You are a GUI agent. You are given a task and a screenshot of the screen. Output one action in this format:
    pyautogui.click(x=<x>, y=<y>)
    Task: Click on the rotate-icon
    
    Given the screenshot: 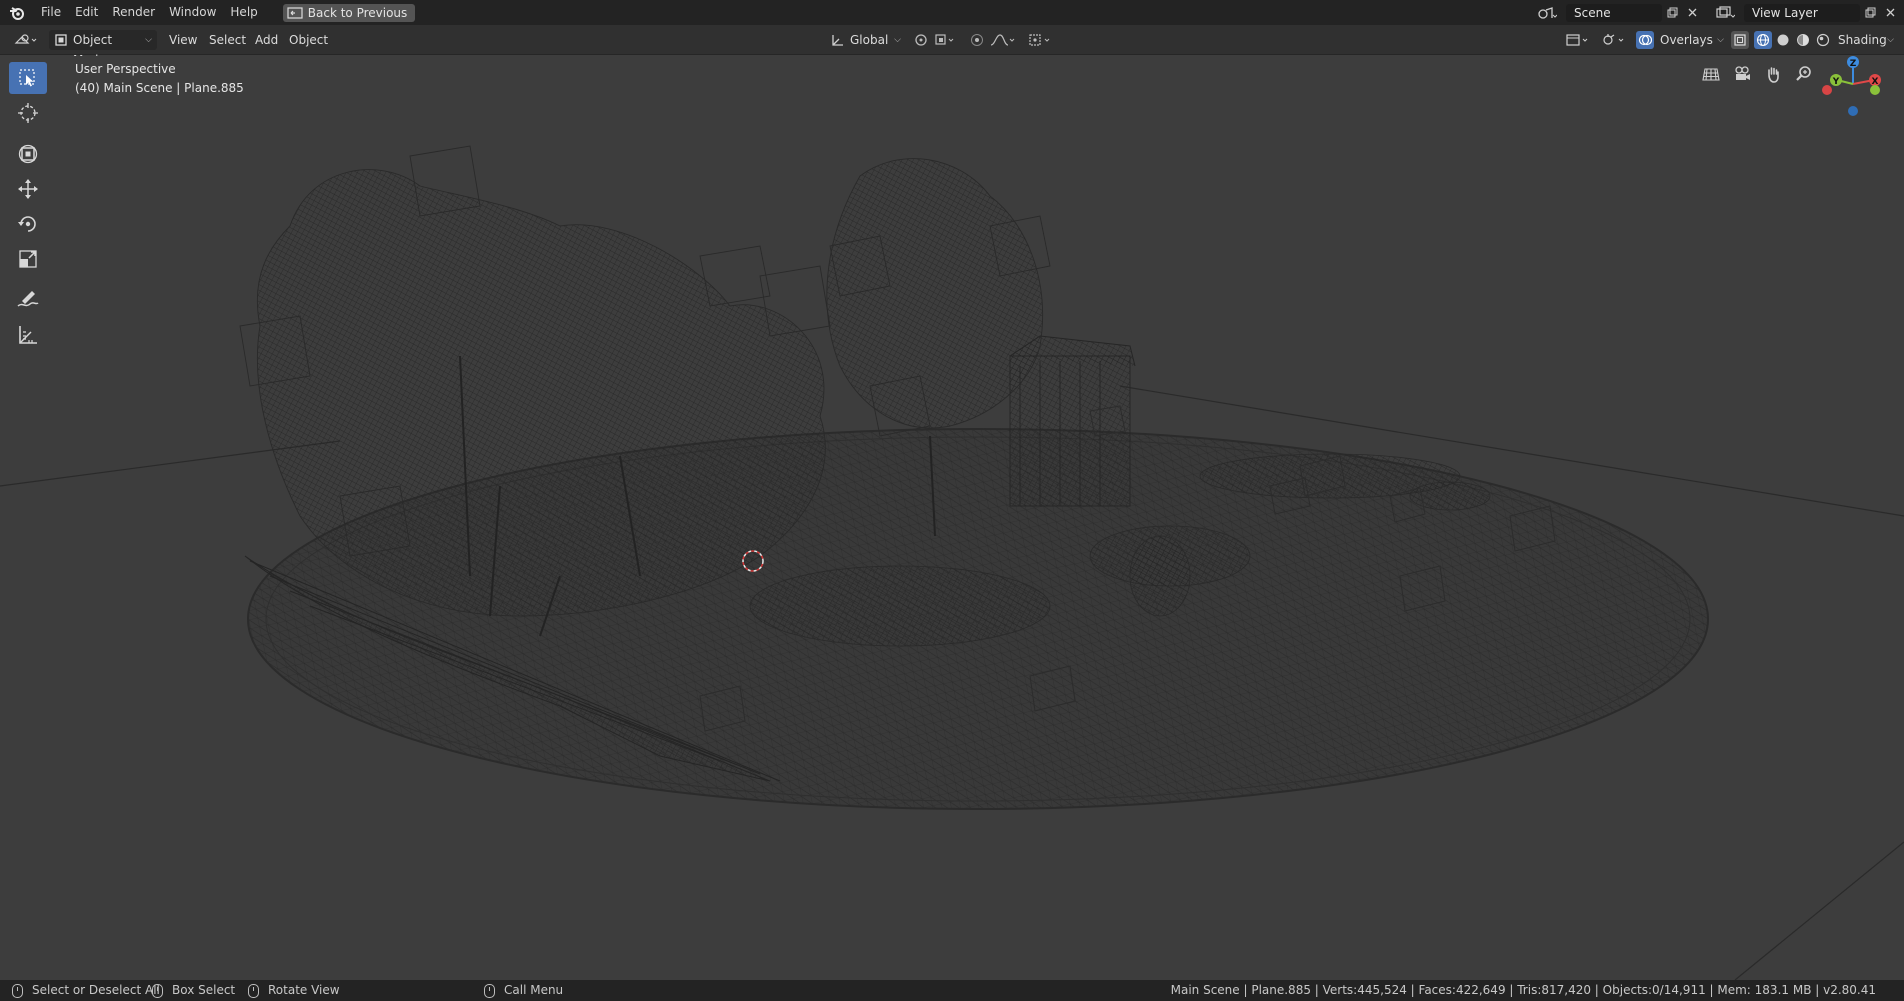 What is the action you would take?
    pyautogui.click(x=28, y=224)
    